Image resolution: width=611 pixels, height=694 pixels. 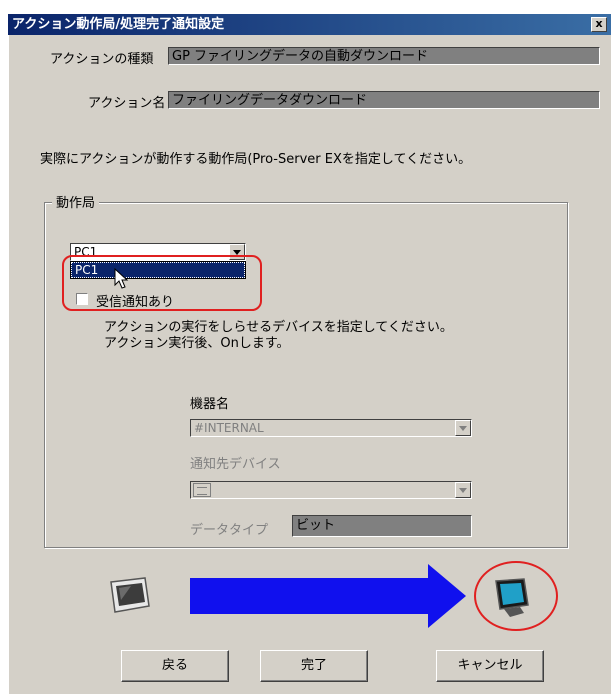 What do you see at coordinates (384, 56) in the screenshot?
I see `action-type-field: GP ファイリングデータの自動ダウンロード` at bounding box center [384, 56].